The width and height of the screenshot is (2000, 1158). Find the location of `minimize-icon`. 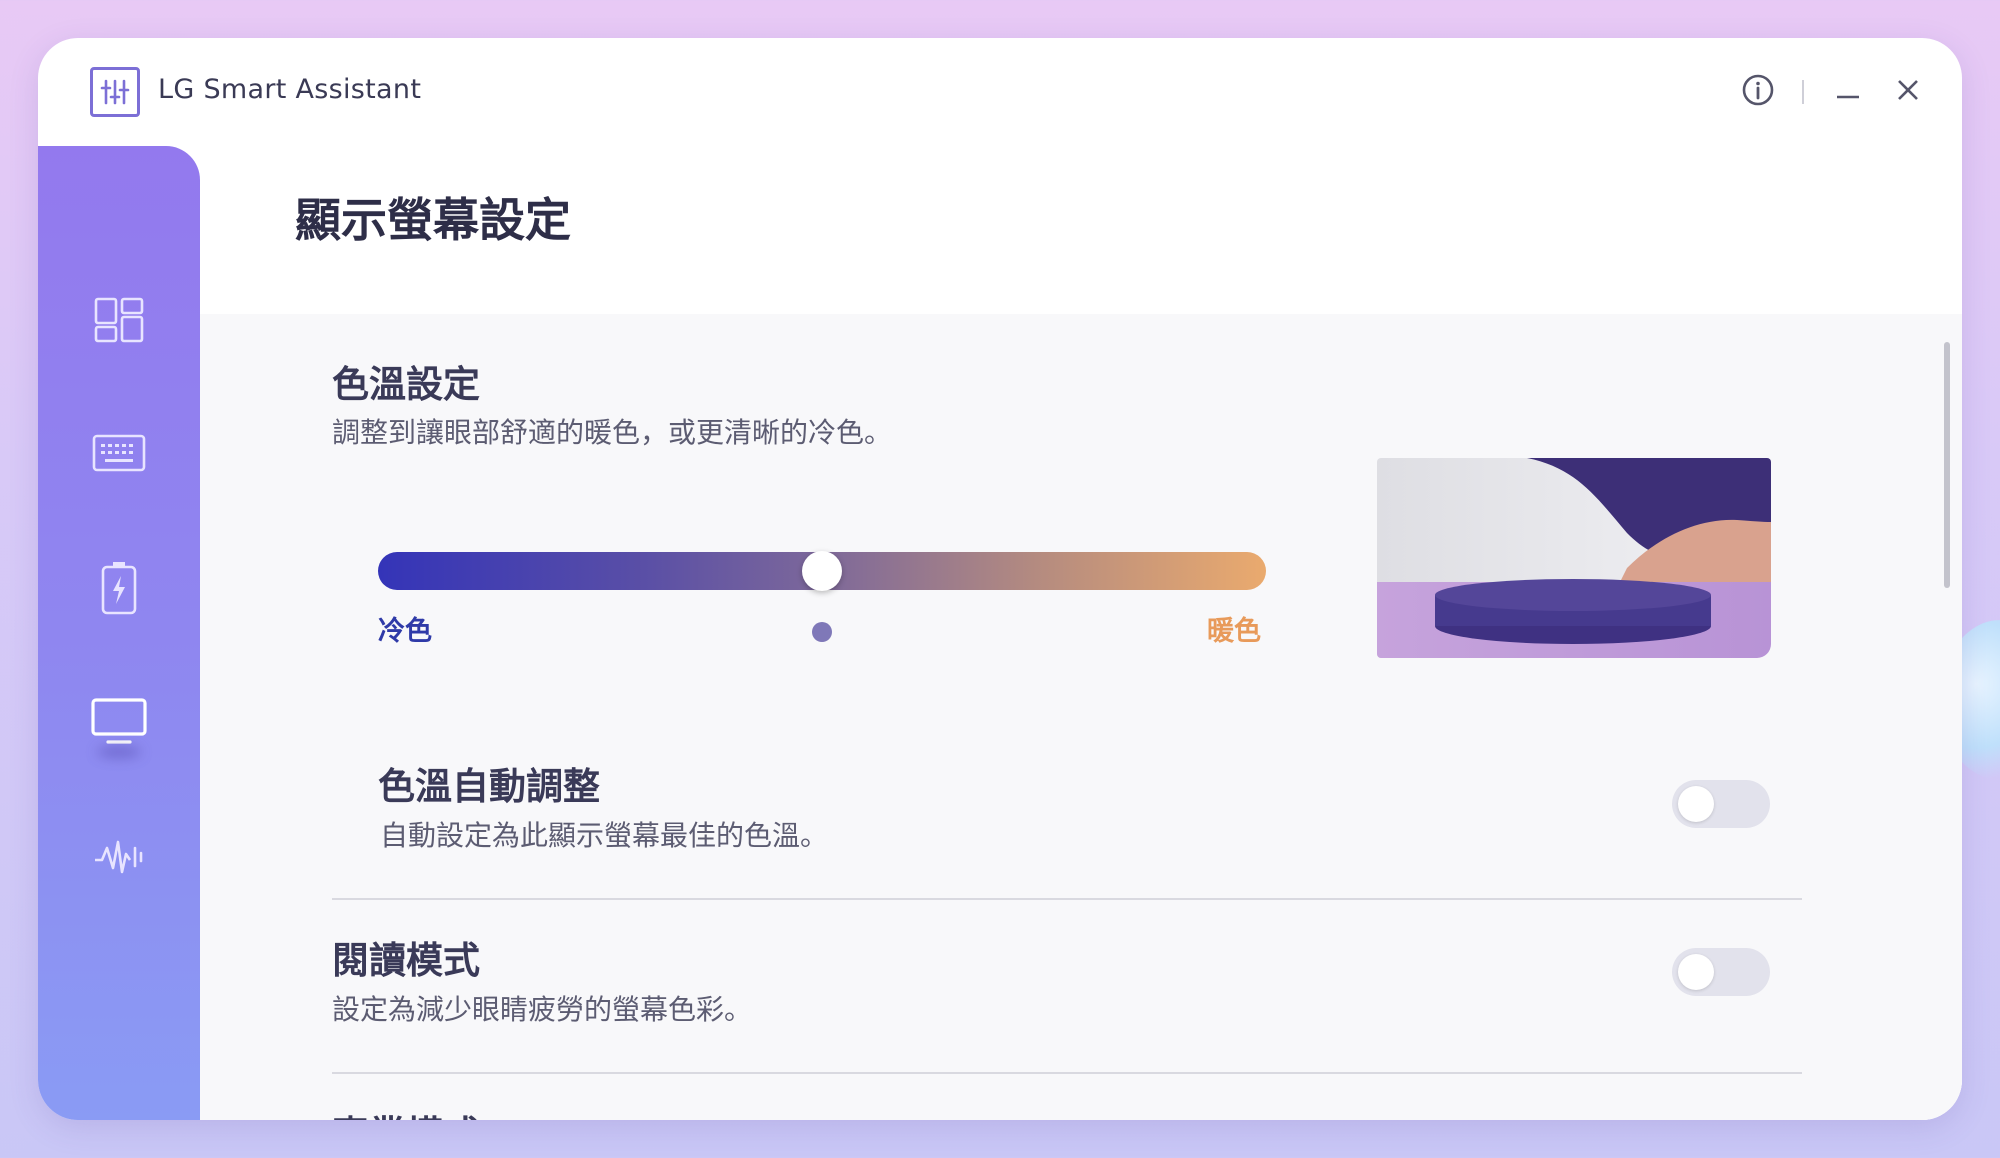

minimize-icon is located at coordinates (1848, 90).